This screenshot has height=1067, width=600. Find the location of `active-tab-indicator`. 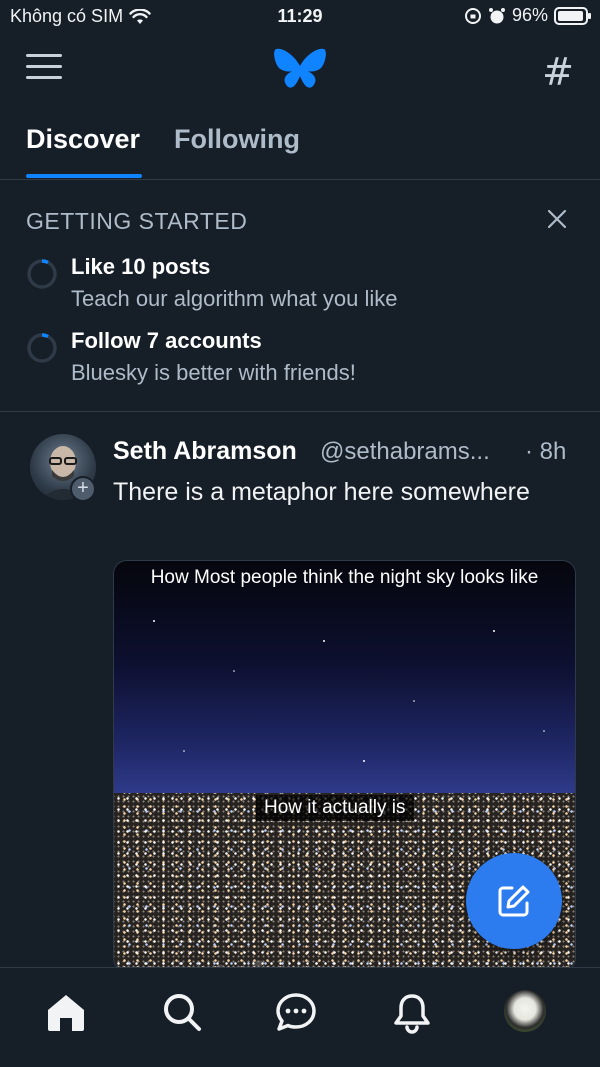

active-tab-indicator is located at coordinates (84, 176).